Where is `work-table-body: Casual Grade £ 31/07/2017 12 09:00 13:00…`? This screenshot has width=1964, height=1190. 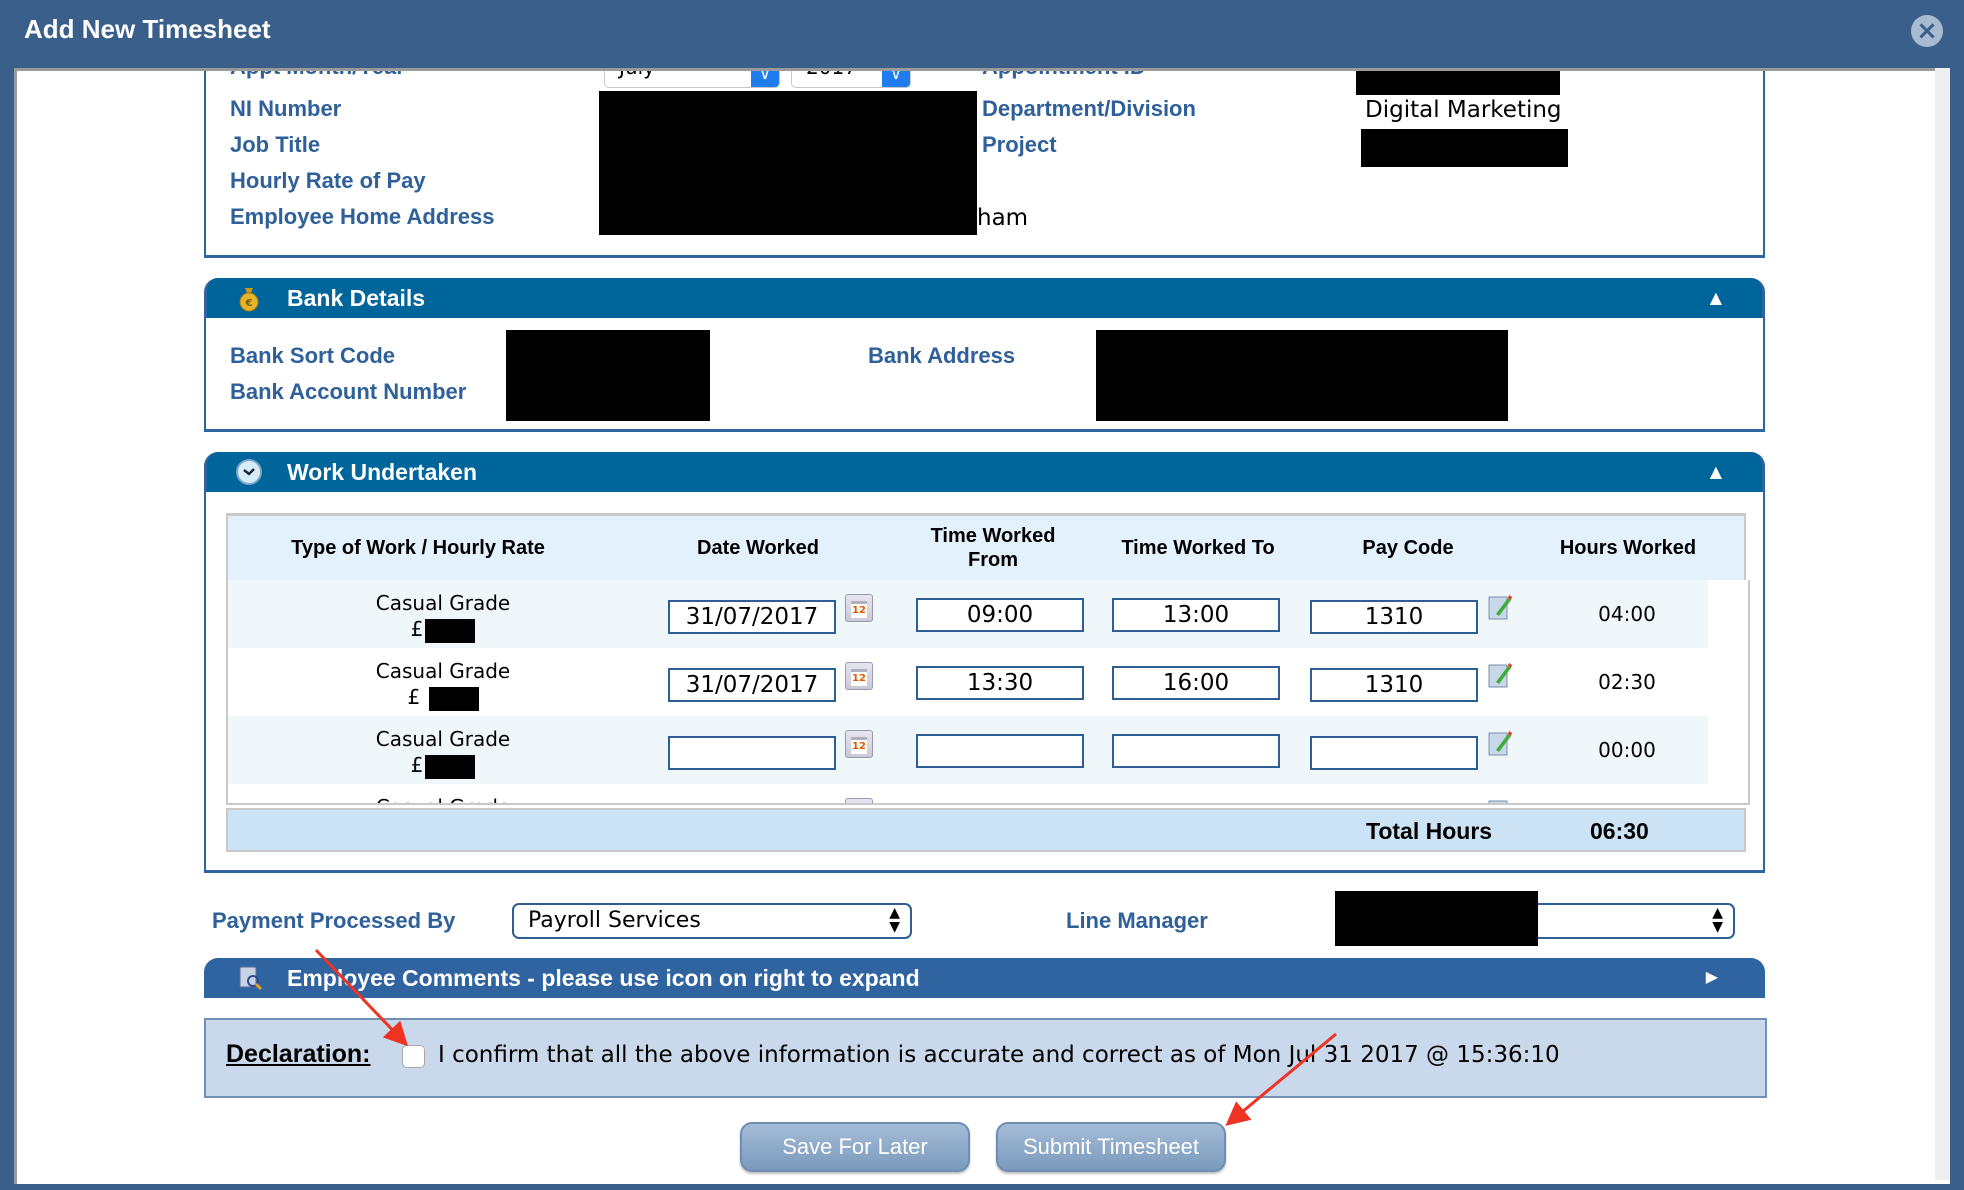
work-table-body: Casual Grade £ 31/07/2017 12 09:00 13:00… is located at coordinates (988, 692).